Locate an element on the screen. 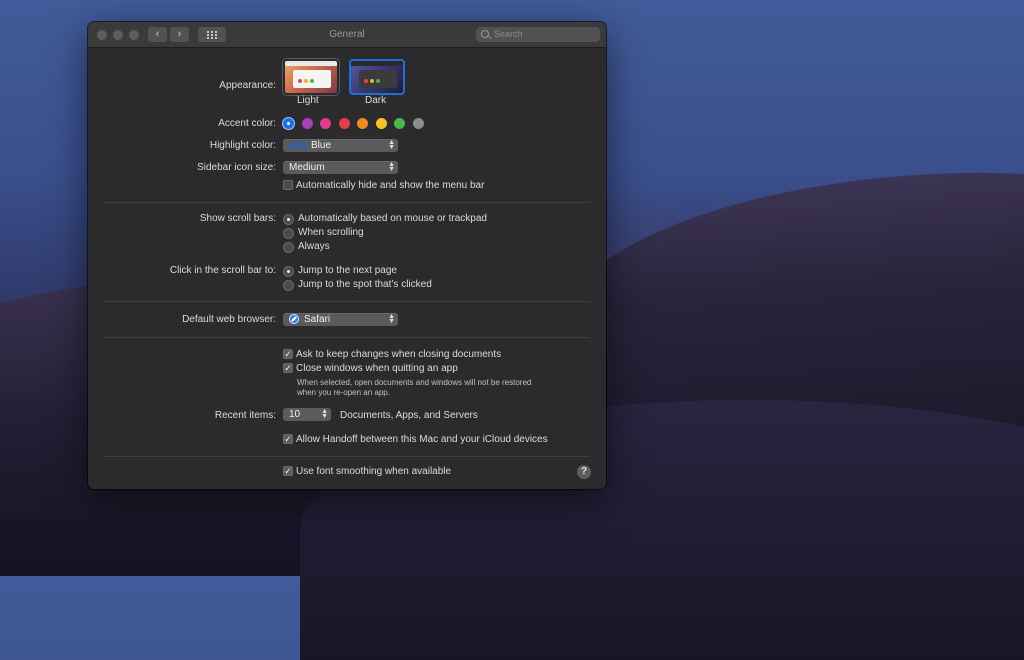 This screenshot has width=1024, height=660. appearance-light-thumbnail is located at coordinates (311, 77).